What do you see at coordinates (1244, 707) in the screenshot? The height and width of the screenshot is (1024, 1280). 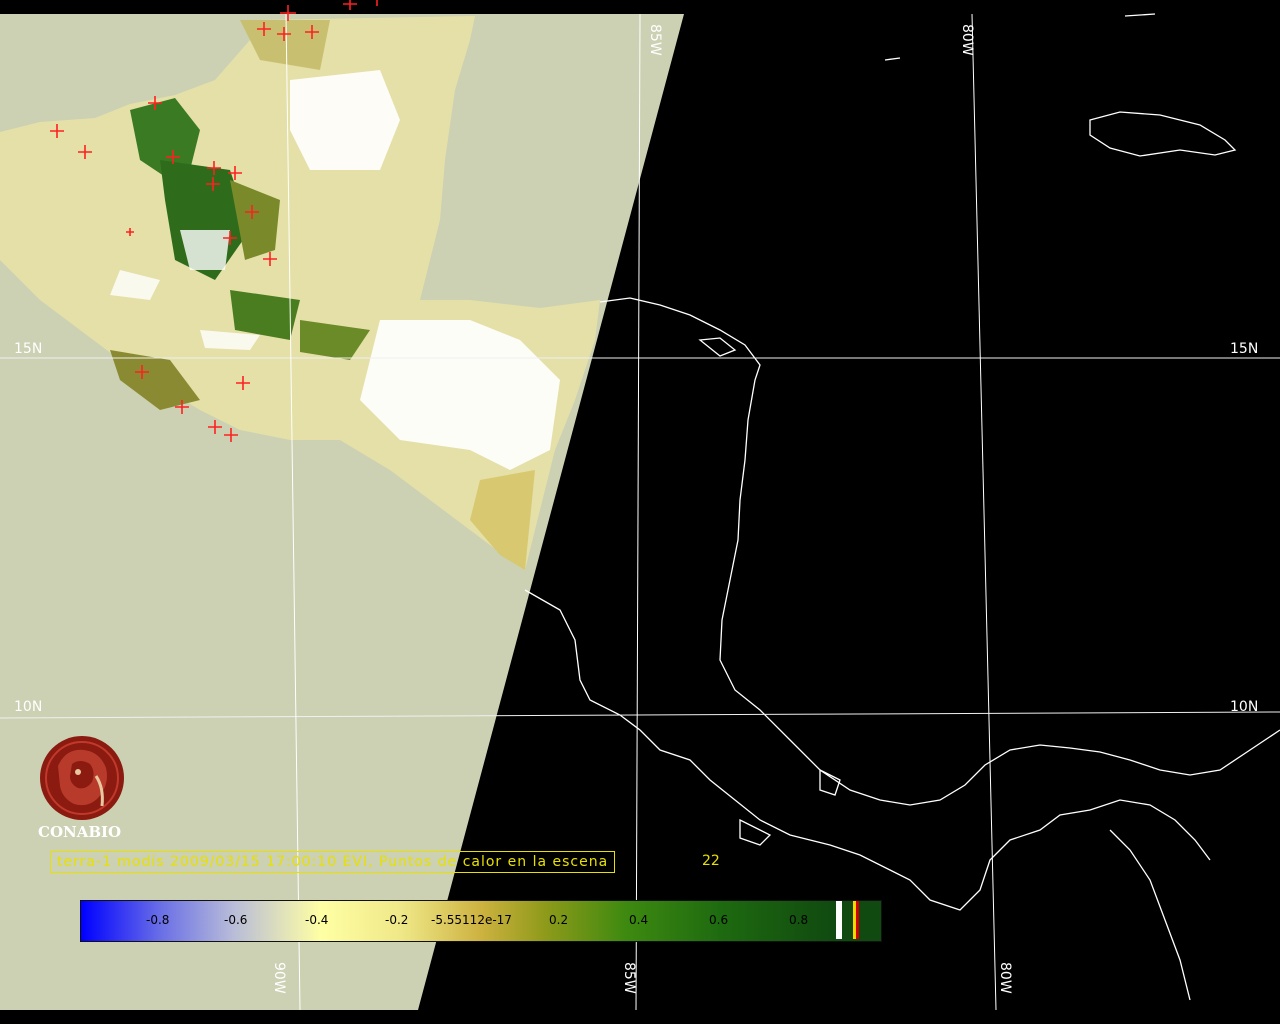 I see `lat-label-10n-right: 10N` at bounding box center [1244, 707].